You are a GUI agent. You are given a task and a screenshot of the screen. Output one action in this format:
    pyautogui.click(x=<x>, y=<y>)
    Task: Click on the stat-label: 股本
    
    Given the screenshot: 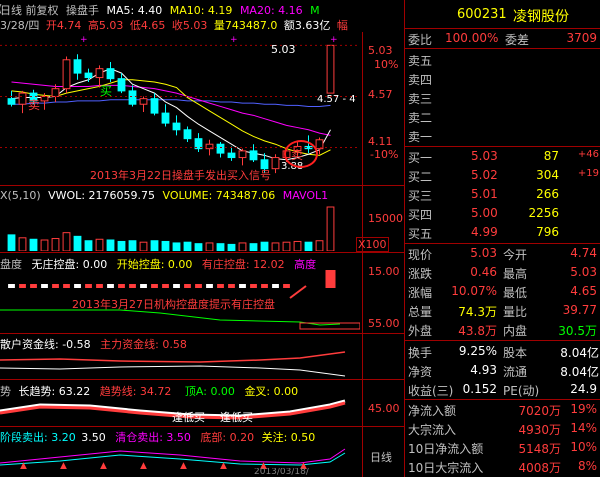 What is the action you would take?
    pyautogui.click(x=515, y=353)
    